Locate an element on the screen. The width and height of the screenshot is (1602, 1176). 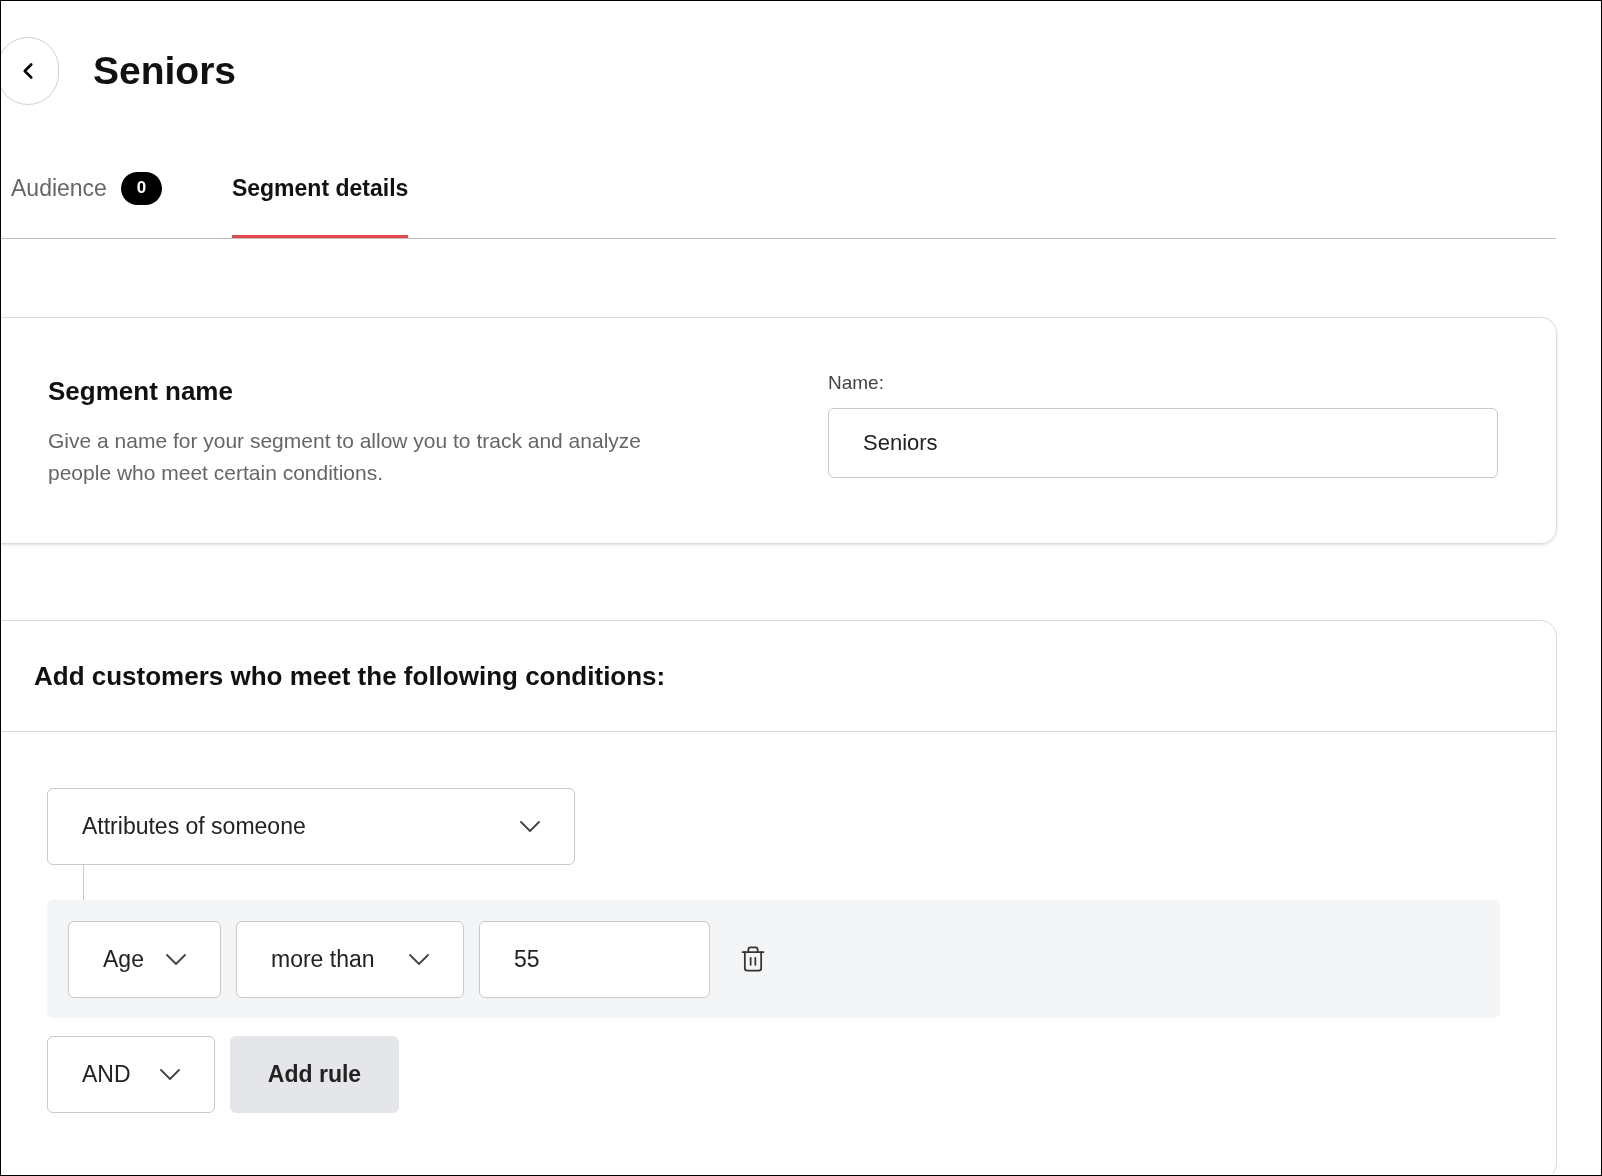
add-rule-button: Add rule is located at coordinates (314, 1074).